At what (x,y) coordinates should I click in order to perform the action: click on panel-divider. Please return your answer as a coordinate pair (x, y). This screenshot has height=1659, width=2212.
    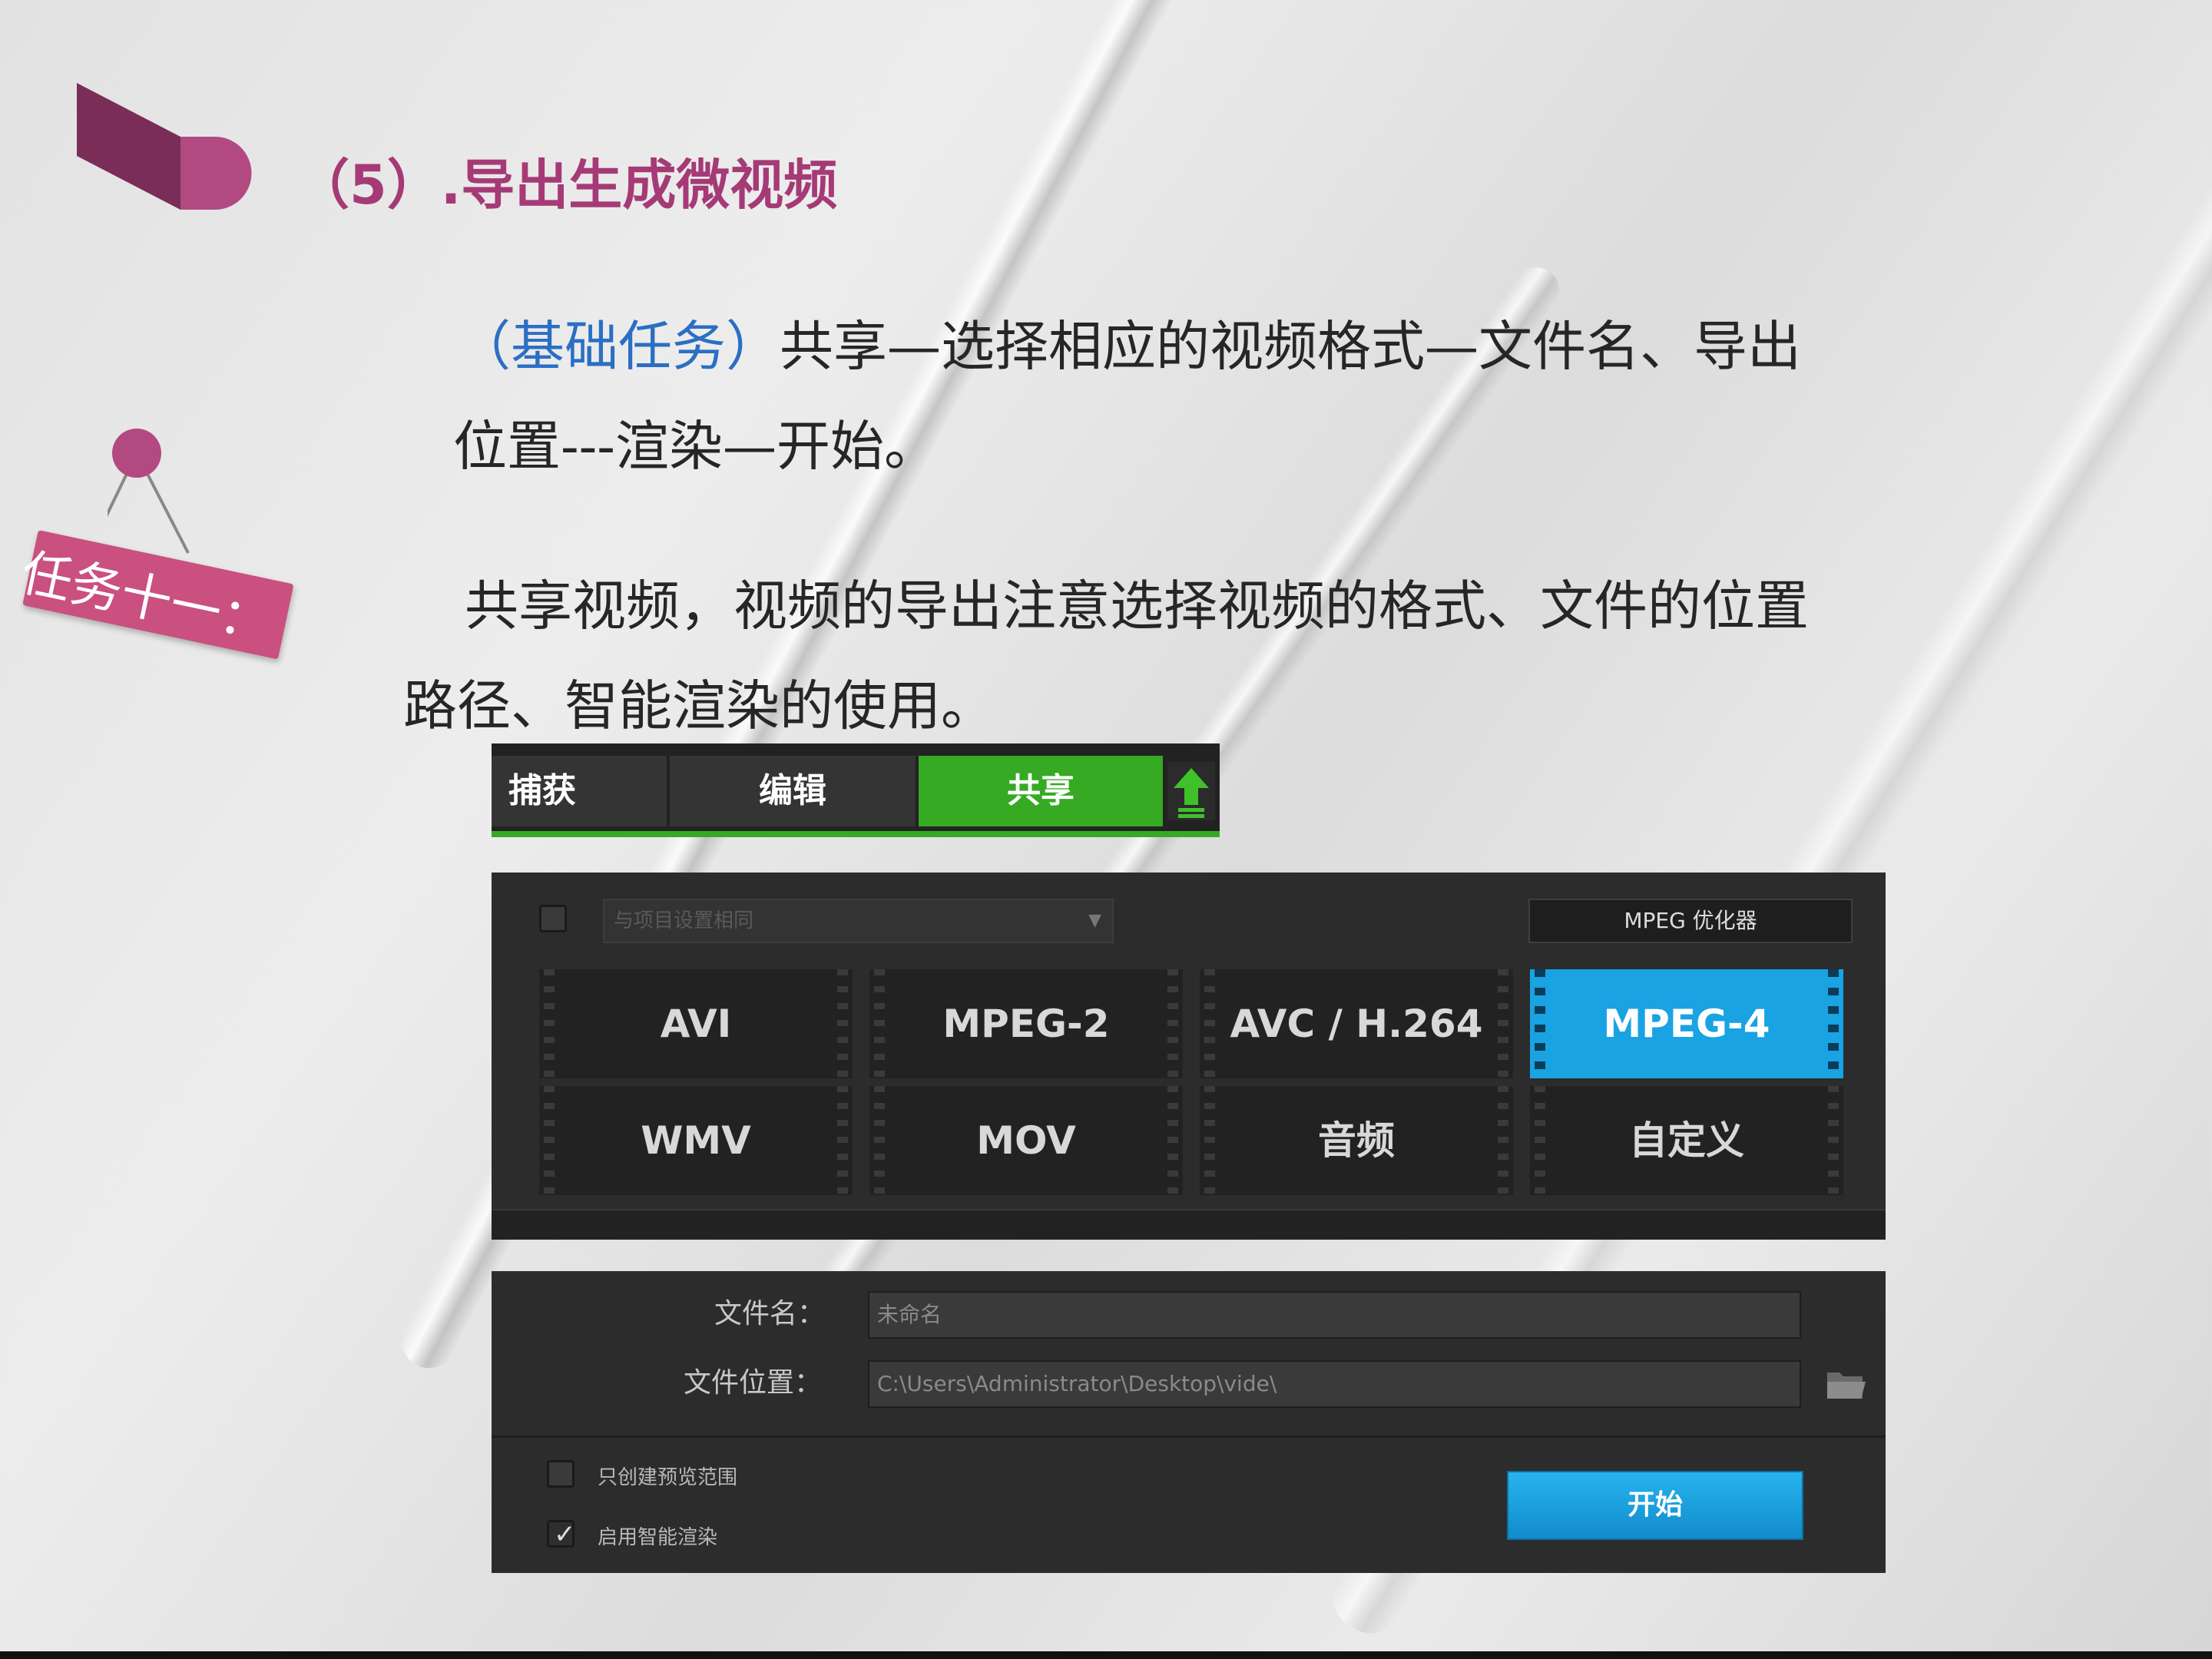
    Looking at the image, I should click on (1189, 1437).